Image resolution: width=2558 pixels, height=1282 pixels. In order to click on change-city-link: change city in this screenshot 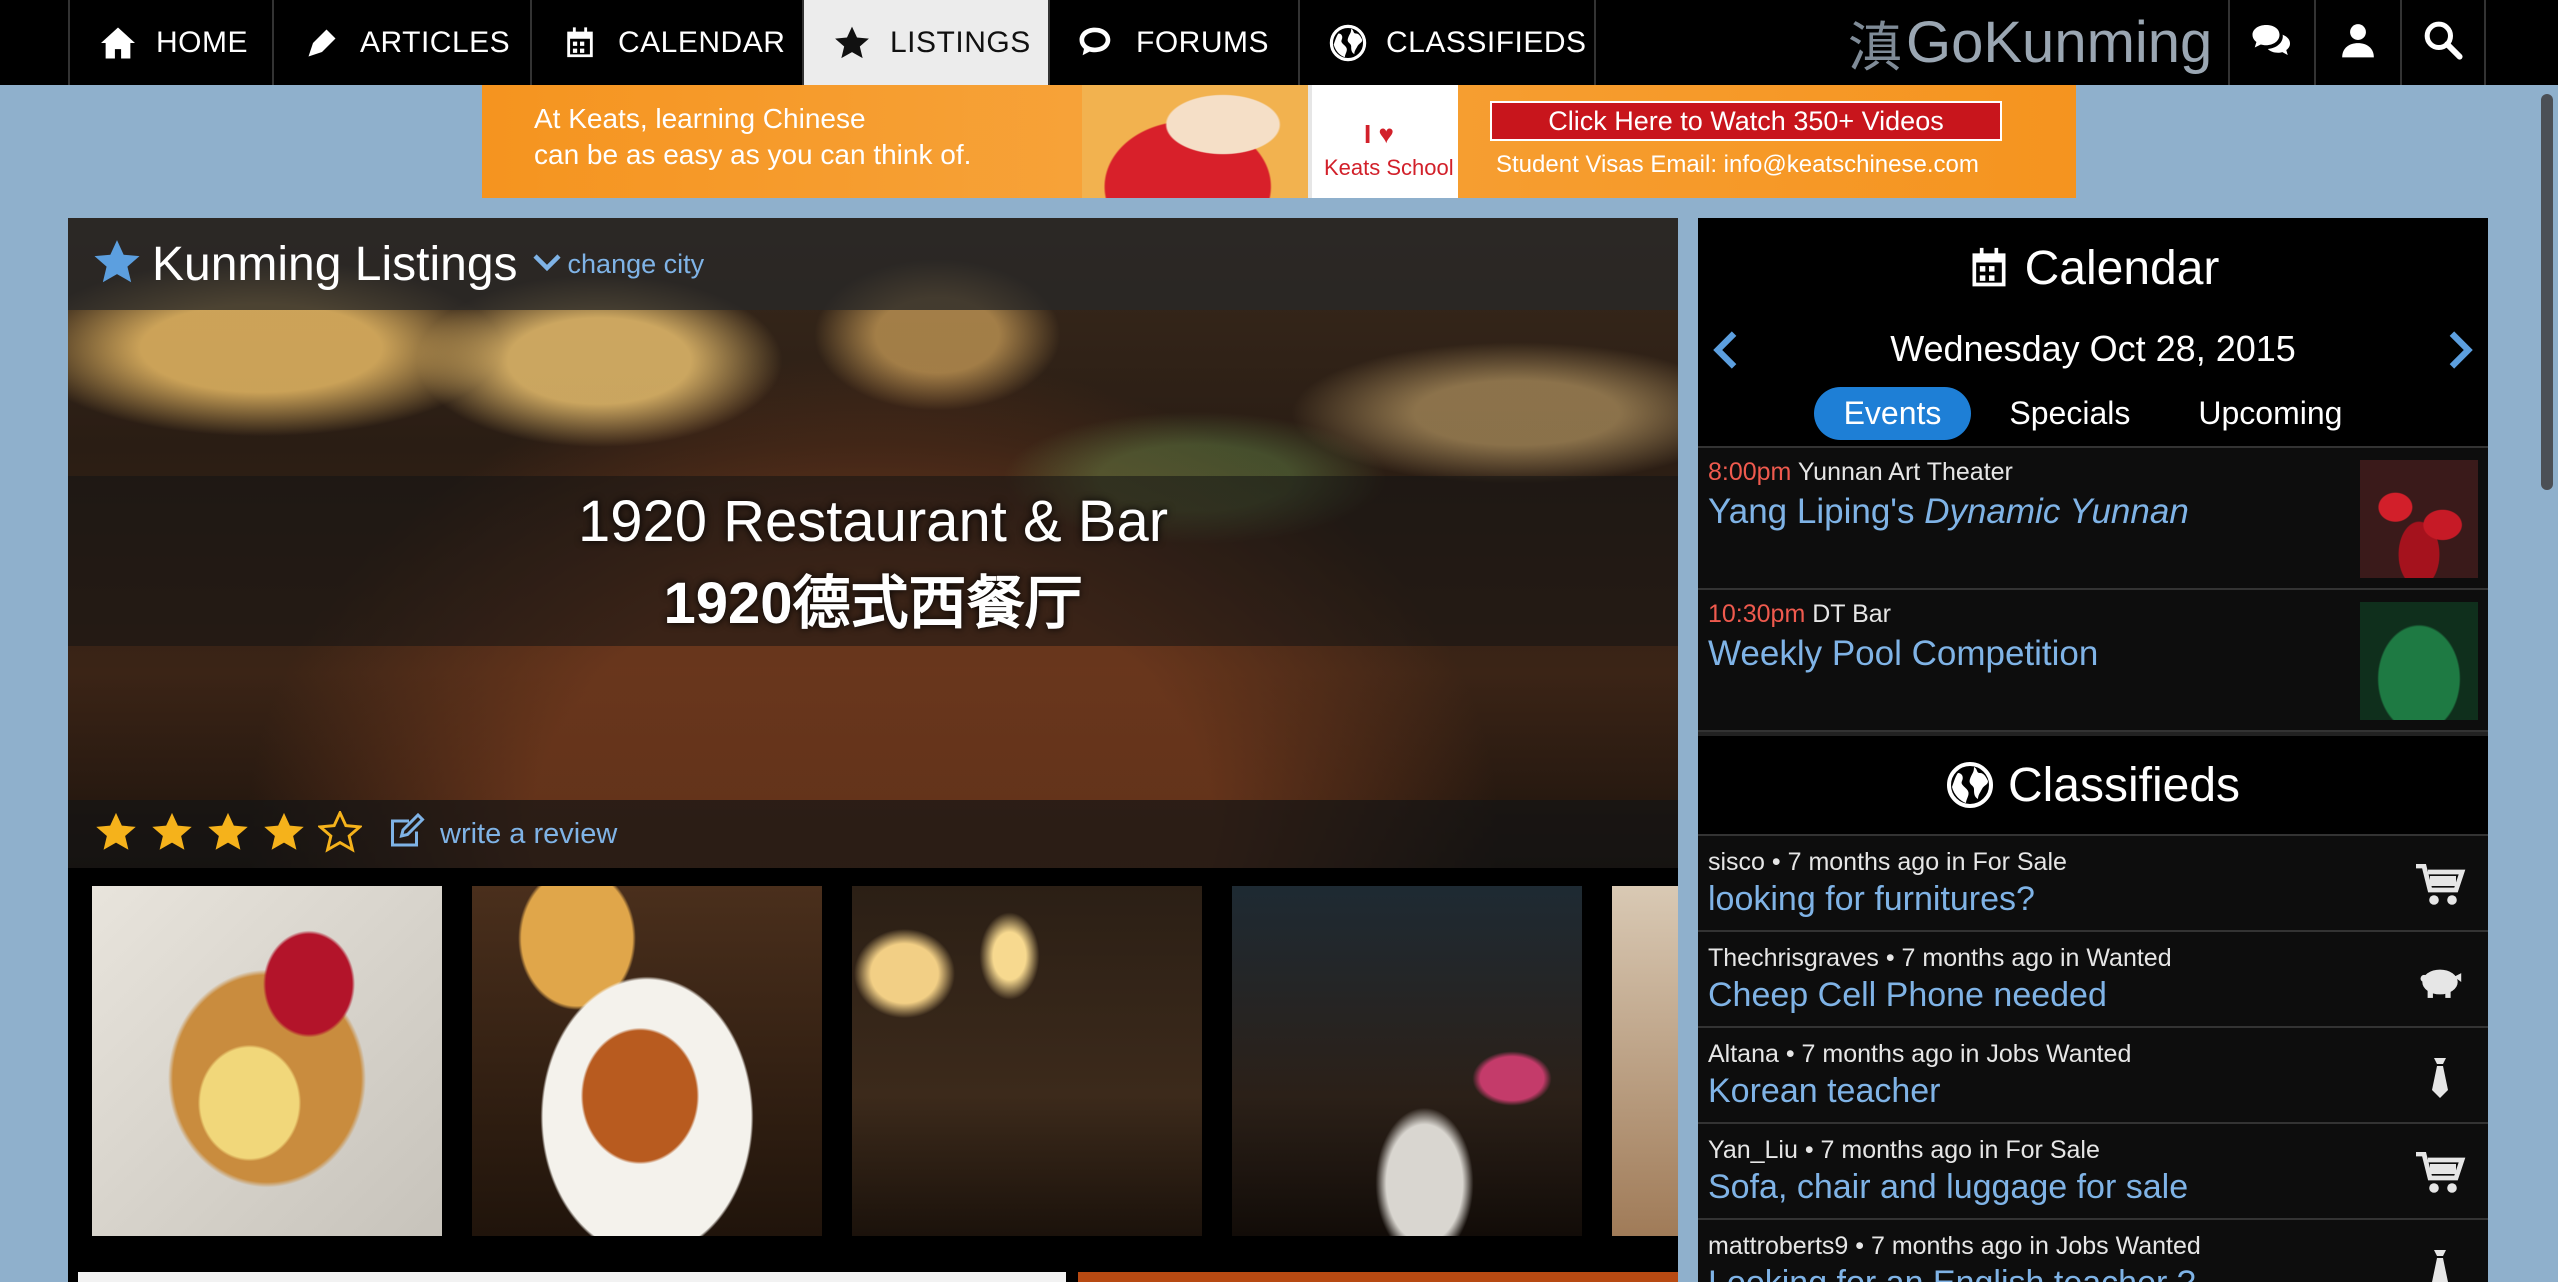, I will do `click(636, 264)`.